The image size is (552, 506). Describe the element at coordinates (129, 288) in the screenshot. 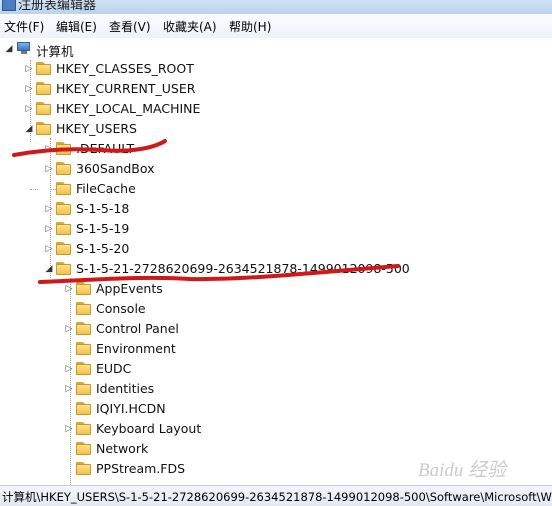

I see `tree-node-label: AppEvents` at that location.